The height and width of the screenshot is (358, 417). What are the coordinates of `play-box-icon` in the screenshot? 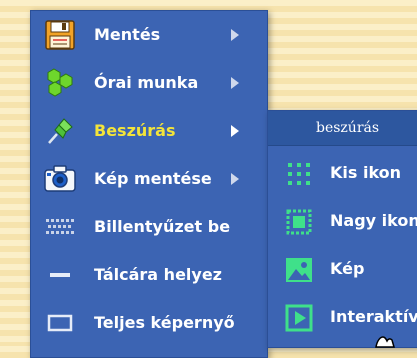 It's located at (299, 318).